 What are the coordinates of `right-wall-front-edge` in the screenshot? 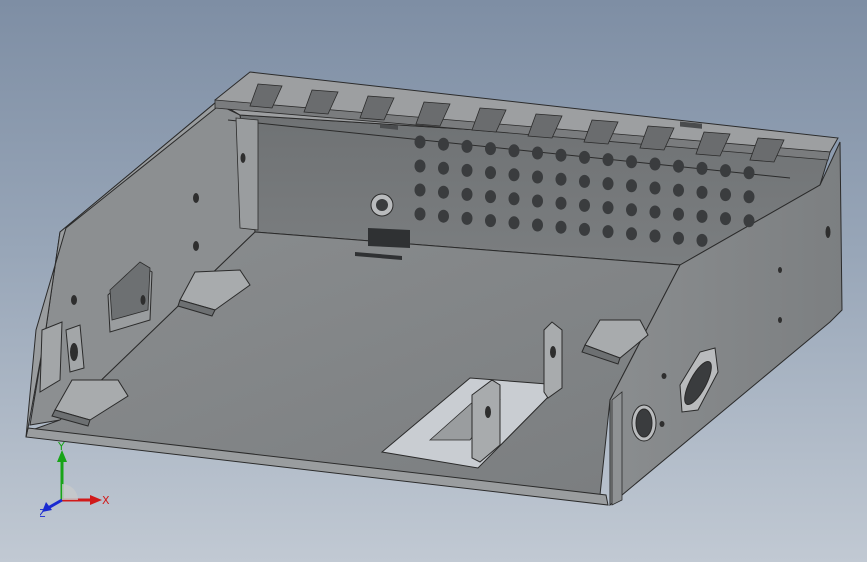 It's located at (617, 448).